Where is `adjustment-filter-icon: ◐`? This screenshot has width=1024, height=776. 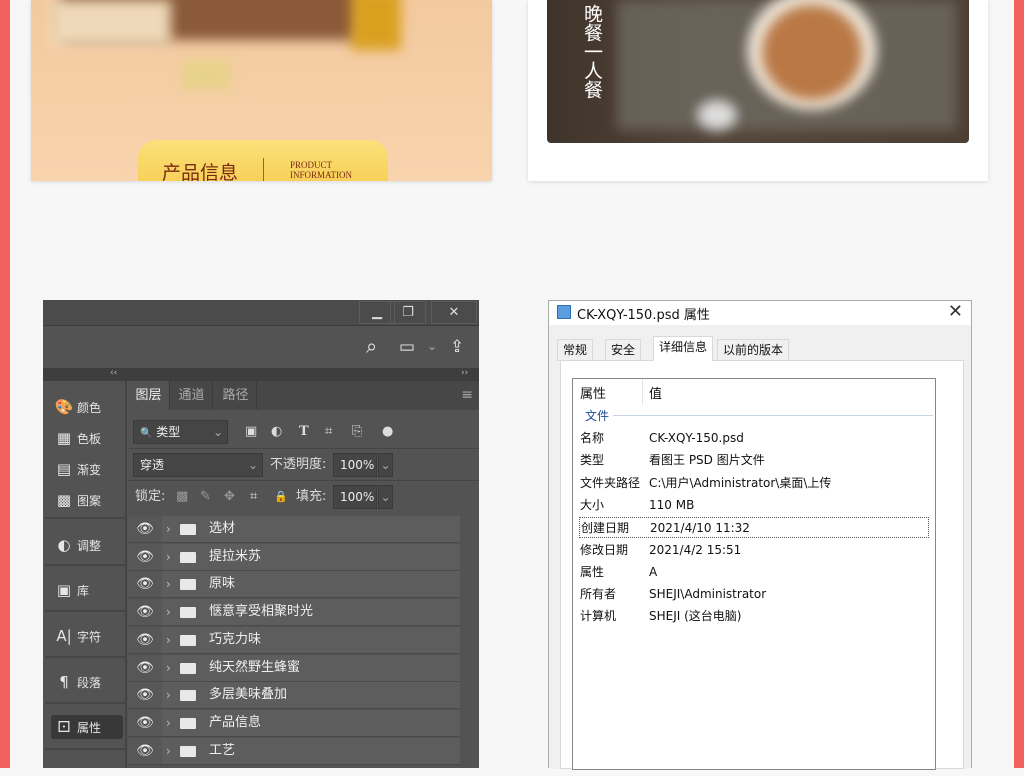
adjustment-filter-icon: ◐ is located at coordinates (276, 432).